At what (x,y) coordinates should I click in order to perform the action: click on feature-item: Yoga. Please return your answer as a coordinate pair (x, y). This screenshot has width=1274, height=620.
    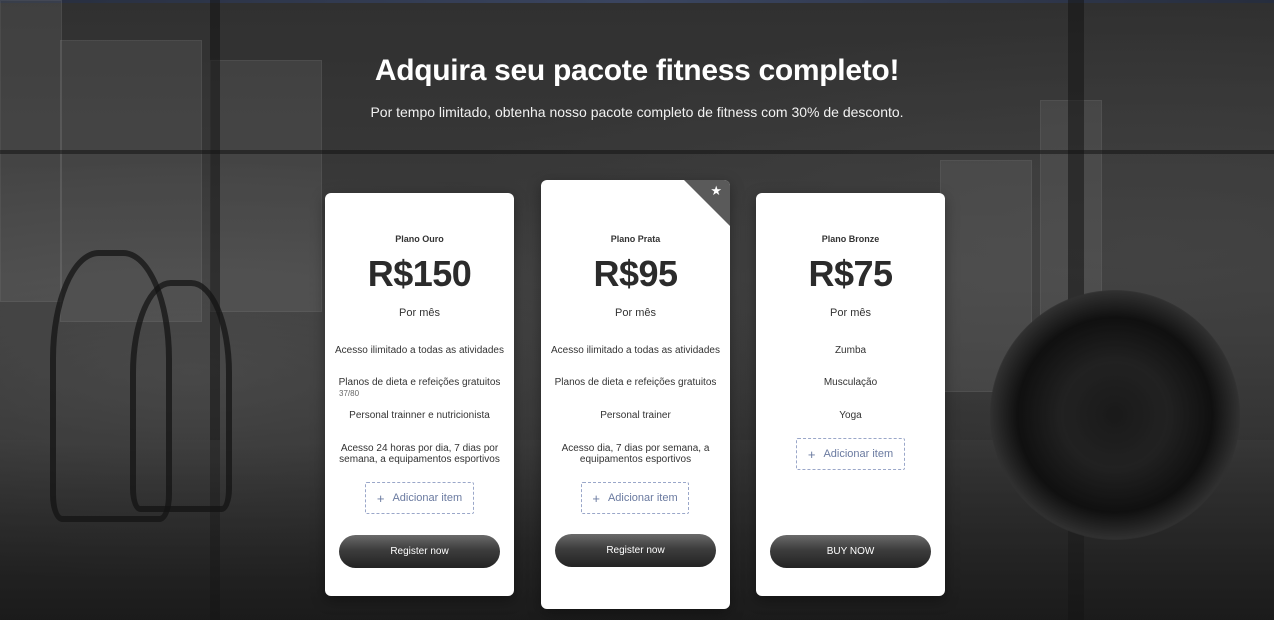
    Looking at the image, I should click on (850, 415).